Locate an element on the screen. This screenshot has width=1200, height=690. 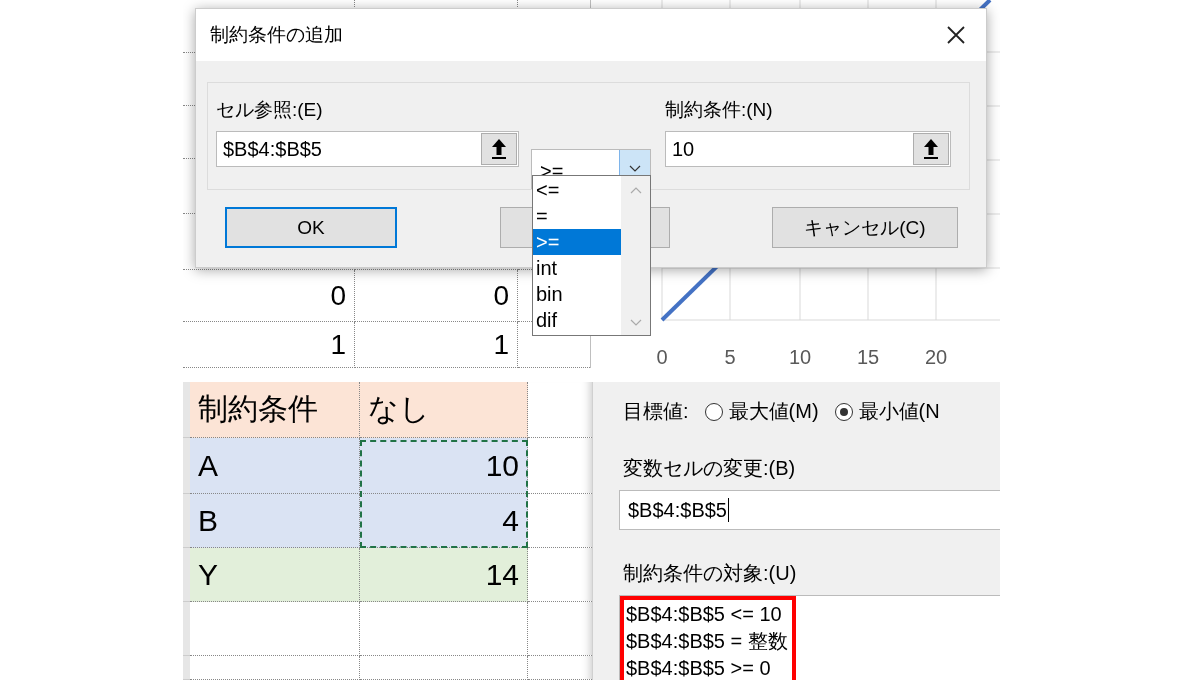
axis-label: 15 is located at coordinates (868, 357).